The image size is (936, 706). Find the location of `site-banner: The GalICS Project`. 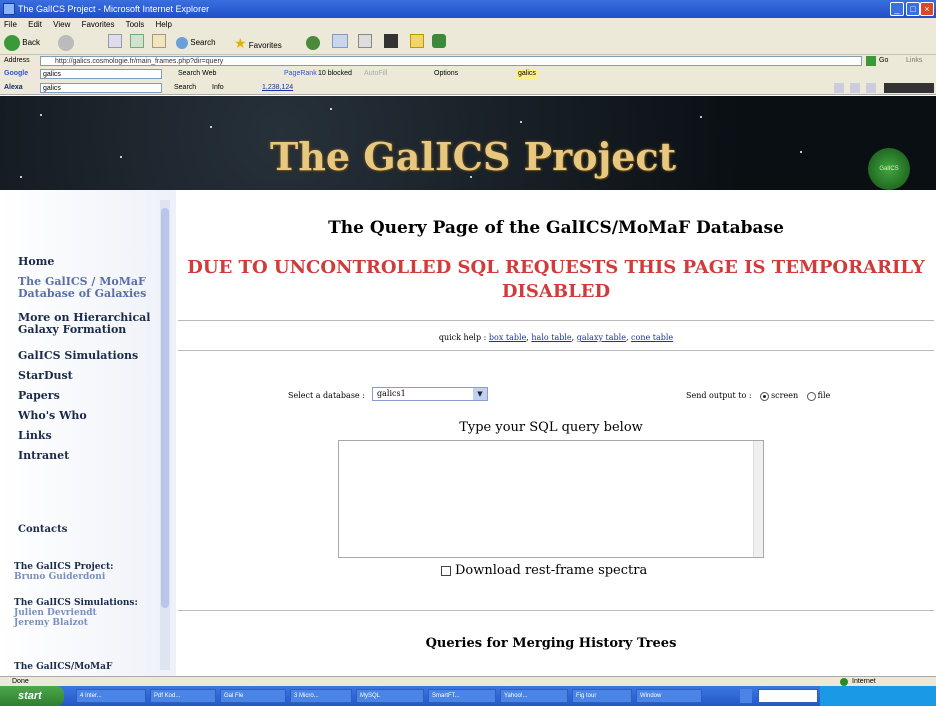

site-banner: The GalICS Project is located at coordinates (468, 143).